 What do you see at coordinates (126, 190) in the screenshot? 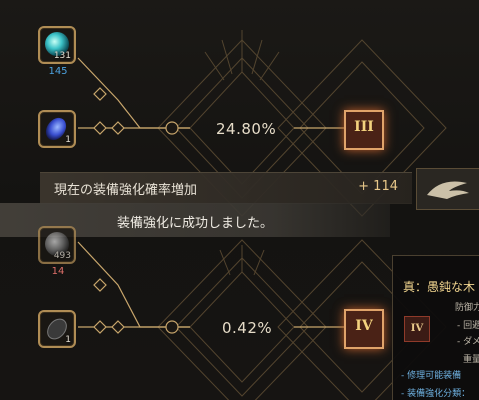
I see `bonus-label: 現在の装備強化確率増加` at bounding box center [126, 190].